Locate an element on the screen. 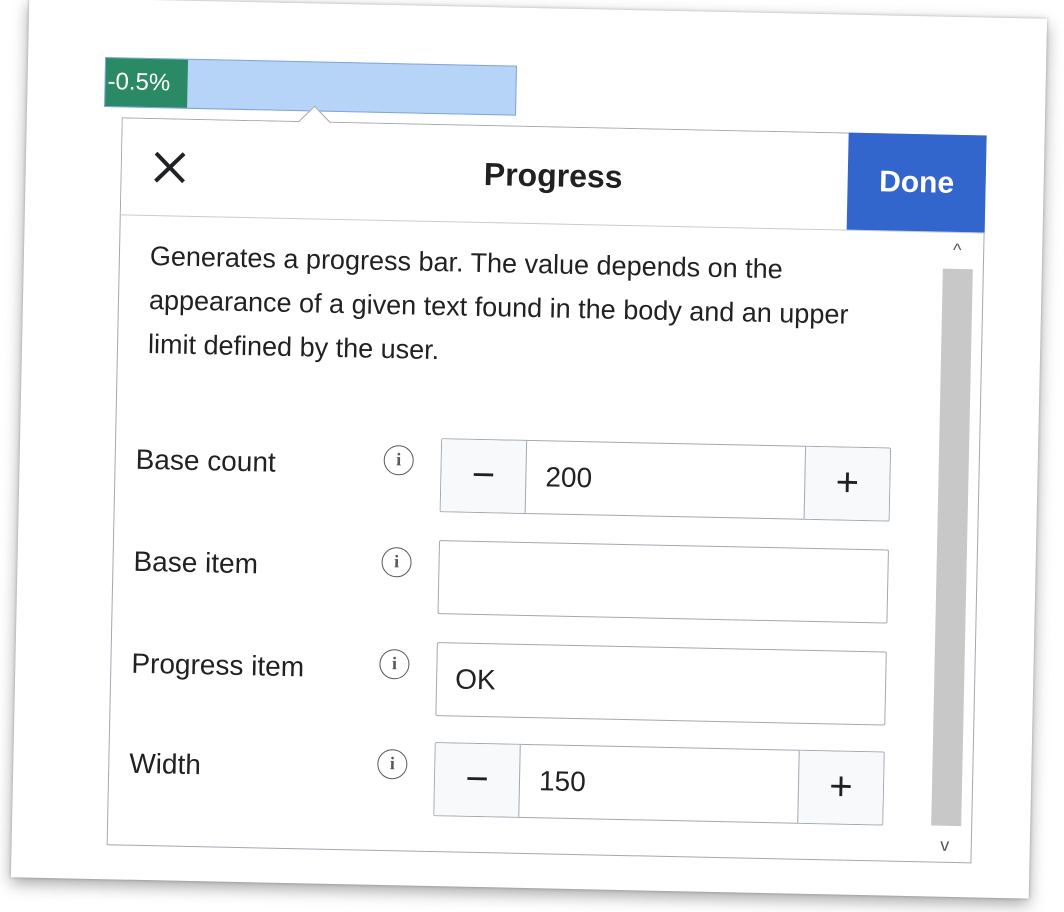 The height and width of the screenshot is (912, 1064). base-count-input: 200 is located at coordinates (568, 477).